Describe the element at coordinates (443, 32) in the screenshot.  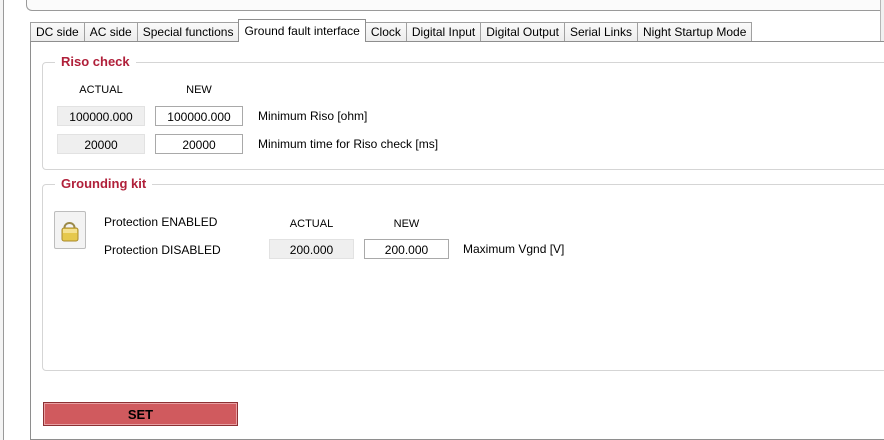
I see `tab-digital-input: Digital Input` at that location.